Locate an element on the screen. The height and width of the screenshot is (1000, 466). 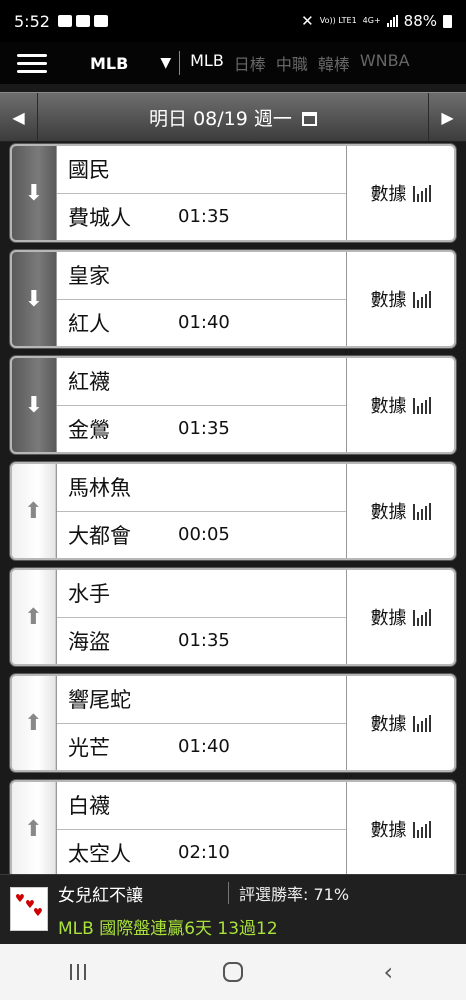
game-card: ⬇ 國民費城人 01:35 數據 is located at coordinates (233, 193).